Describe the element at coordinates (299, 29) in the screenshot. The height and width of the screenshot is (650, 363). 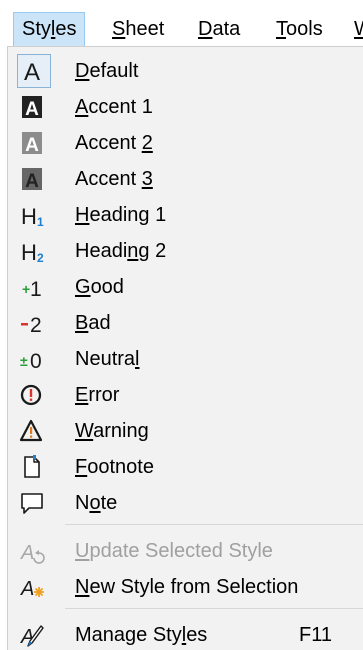
I see `menu-tools: Tools` at that location.